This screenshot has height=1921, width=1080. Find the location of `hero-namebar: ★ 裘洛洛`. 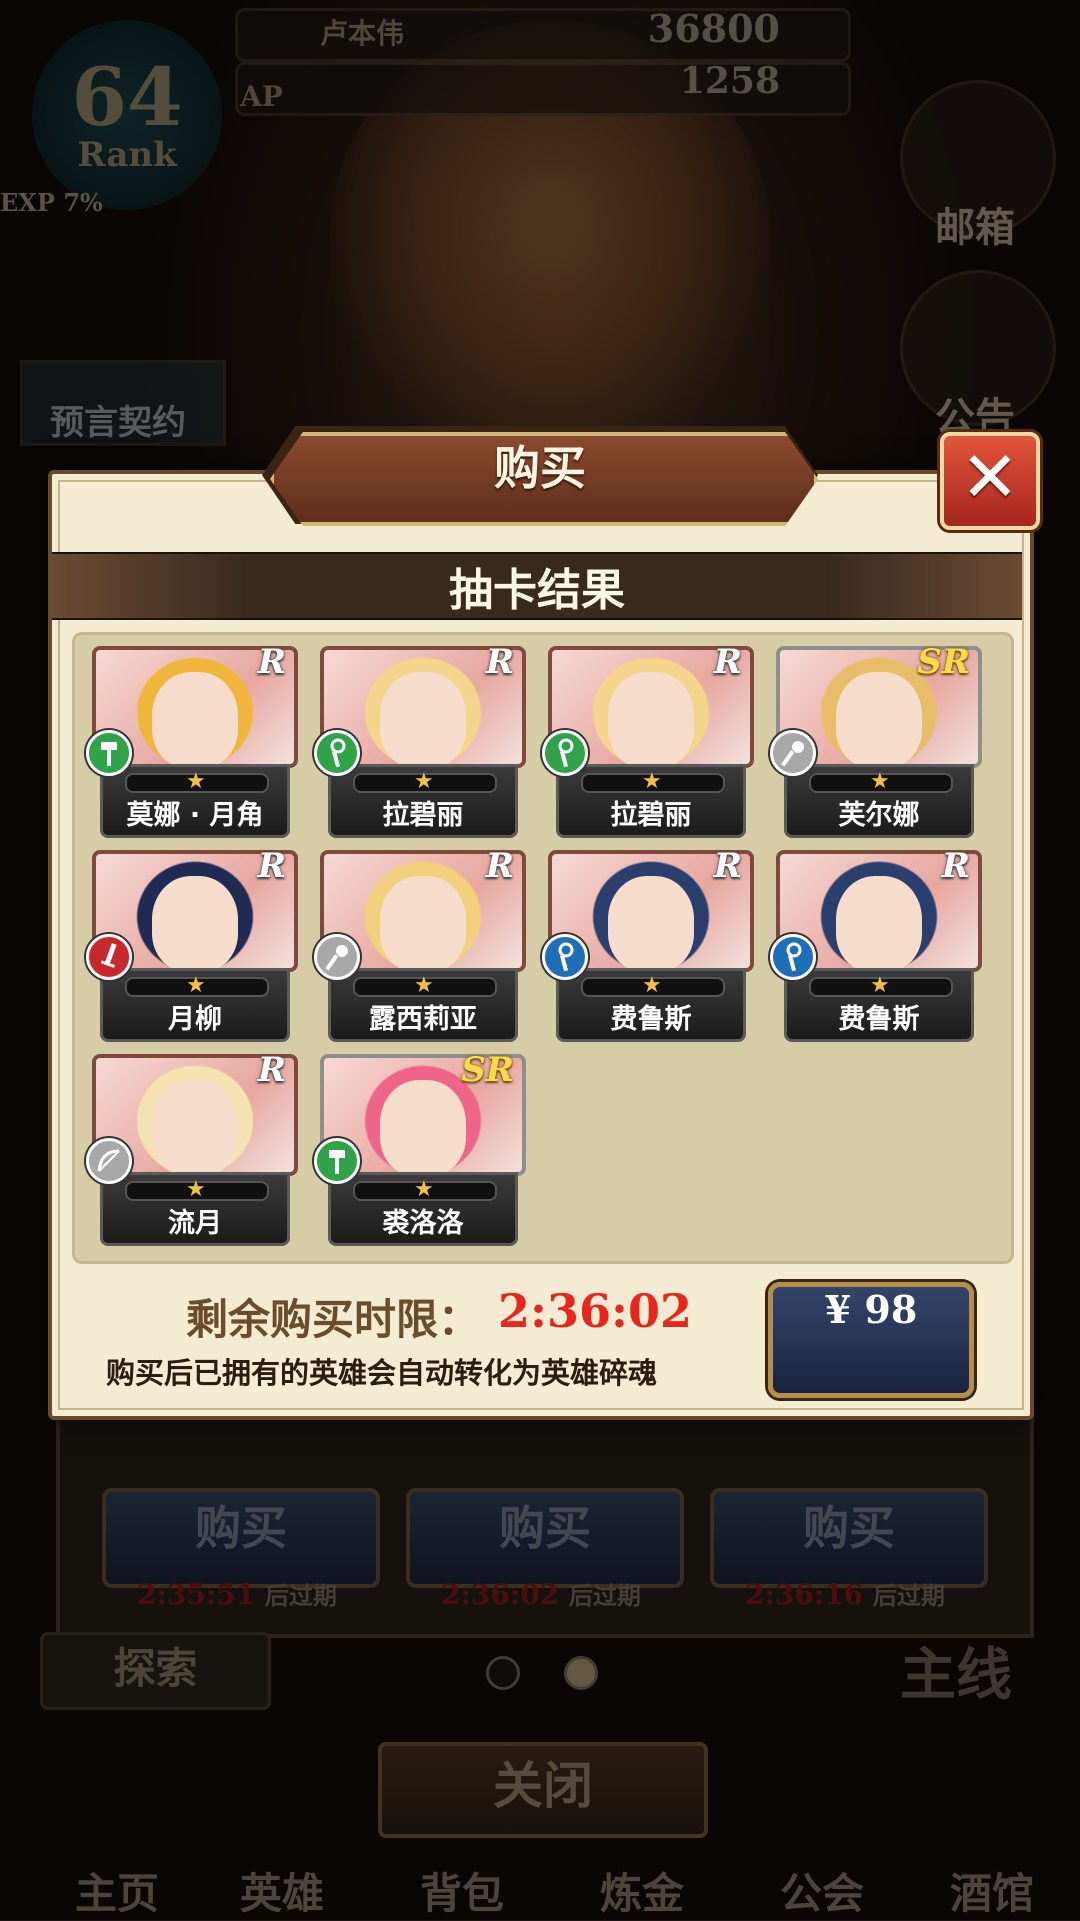

hero-namebar: ★ 裘洛洛 is located at coordinates (423, 1209).